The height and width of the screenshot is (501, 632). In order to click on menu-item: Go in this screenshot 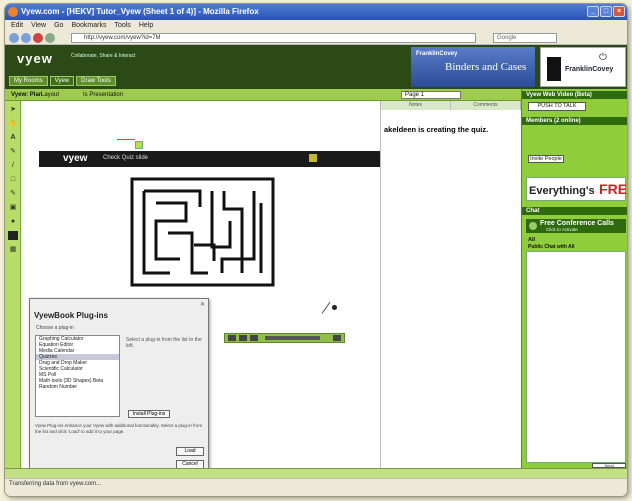, I will do `click(58, 25)`.